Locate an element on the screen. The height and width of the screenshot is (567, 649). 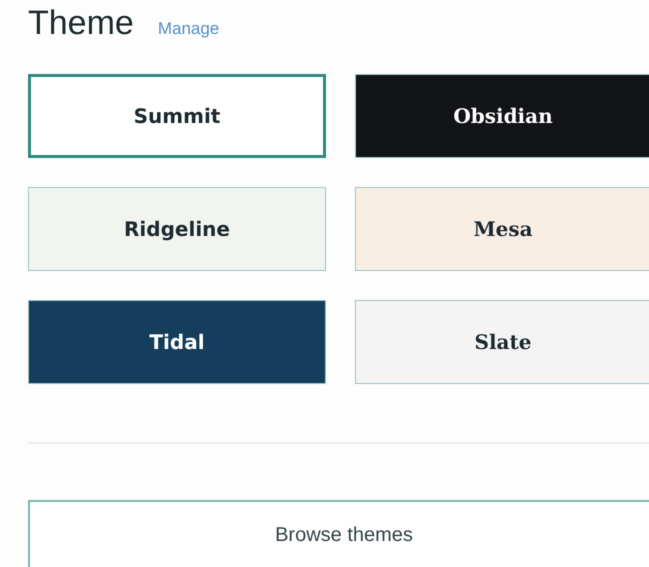
section-title: Theme is located at coordinates (81, 23).